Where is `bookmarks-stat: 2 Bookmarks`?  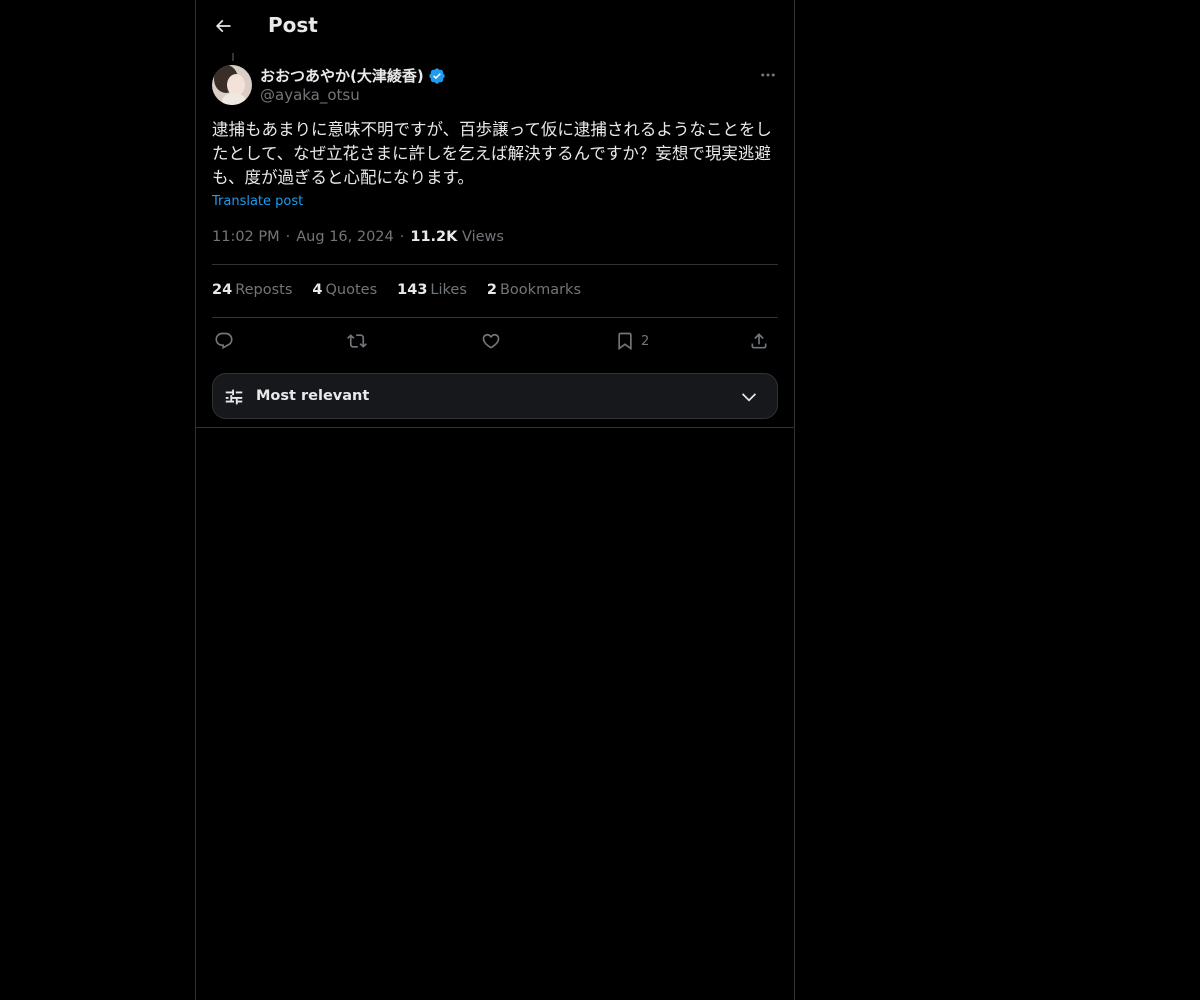
bookmarks-stat: 2 Bookmarks is located at coordinates (534, 290).